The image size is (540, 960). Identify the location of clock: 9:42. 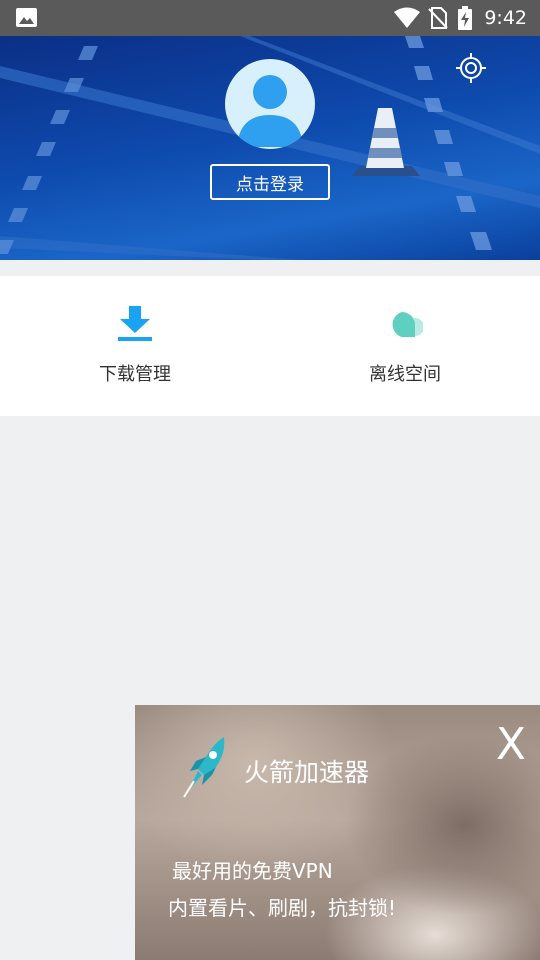
(505, 18).